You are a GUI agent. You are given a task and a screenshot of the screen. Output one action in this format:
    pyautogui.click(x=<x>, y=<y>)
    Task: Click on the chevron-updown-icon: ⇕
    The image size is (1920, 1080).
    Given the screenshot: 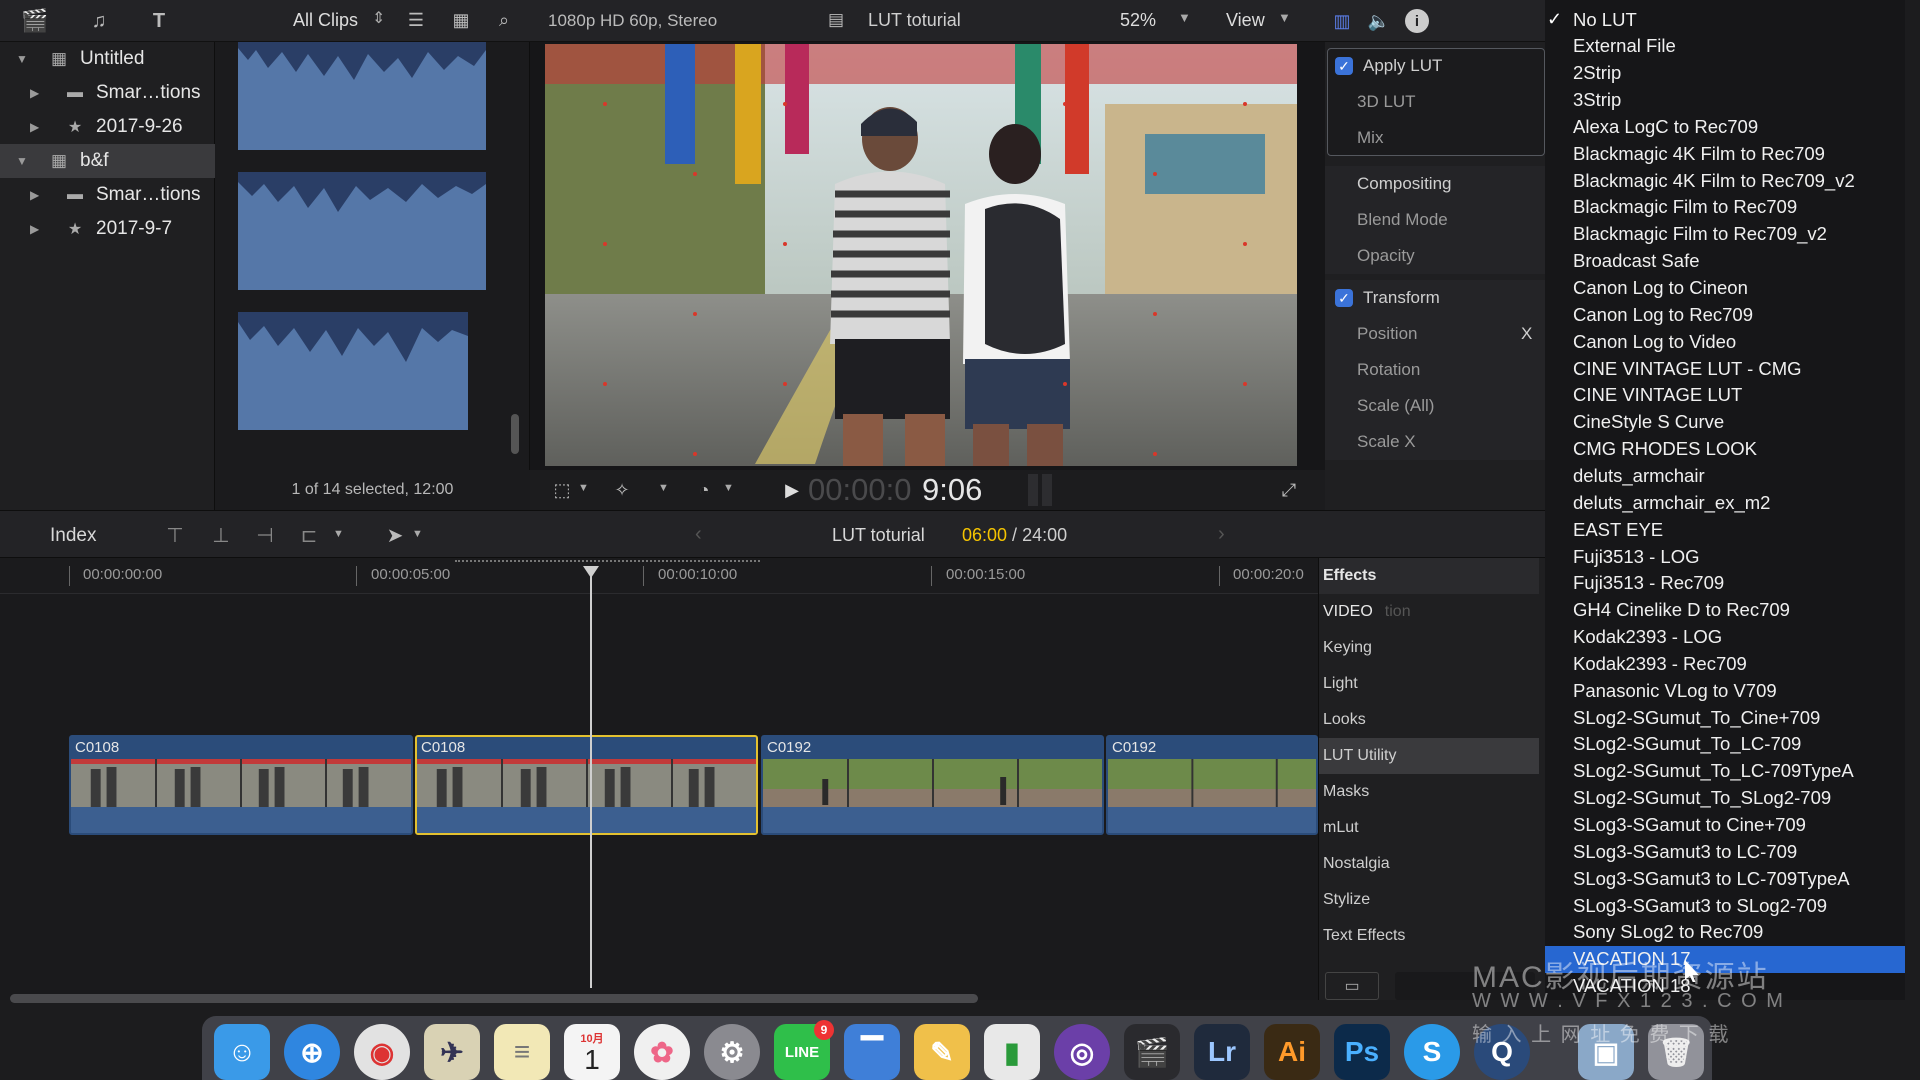 What is the action you would take?
    pyautogui.click(x=378, y=18)
    